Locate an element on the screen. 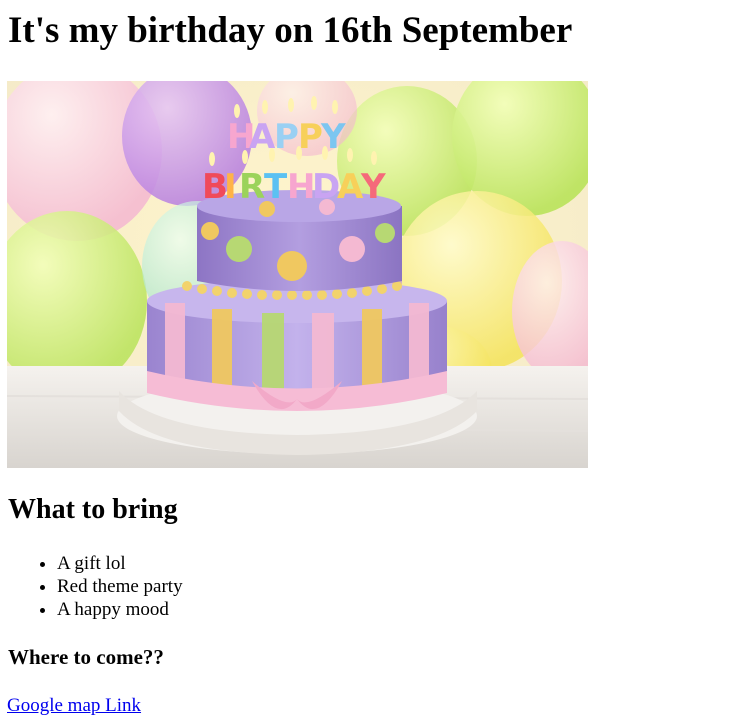 This screenshot has width=752, height=726. svg-text: P is located at coordinates (286, 137).